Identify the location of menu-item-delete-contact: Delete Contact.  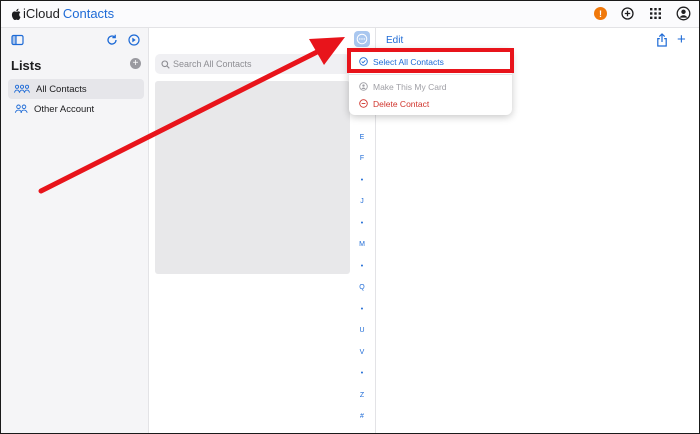
(430, 103).